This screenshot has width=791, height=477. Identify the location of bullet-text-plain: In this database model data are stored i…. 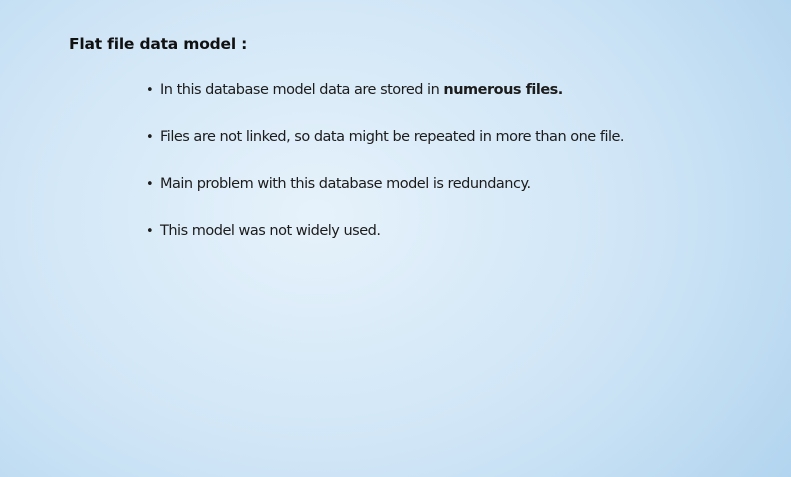
(302, 90).